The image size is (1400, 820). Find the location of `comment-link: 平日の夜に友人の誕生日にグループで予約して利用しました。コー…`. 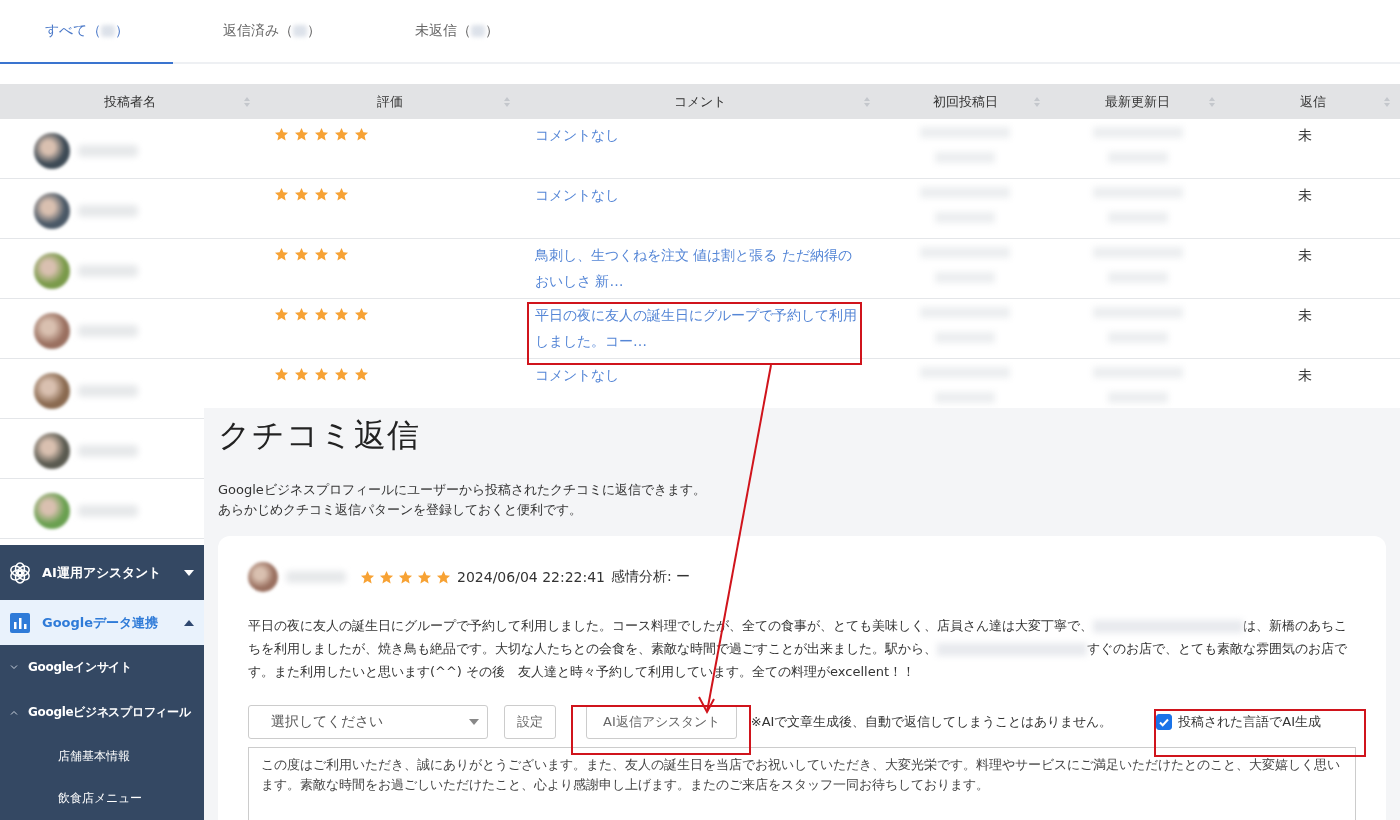

comment-link: 平日の夜に友人の誕生日にグループで予約して利用しました。コー… is located at coordinates (700, 328).